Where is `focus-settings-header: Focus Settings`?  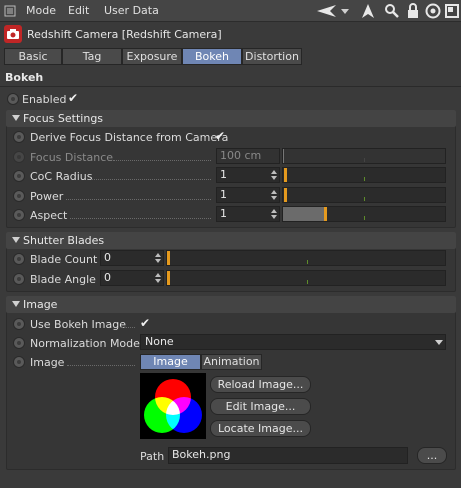 focus-settings-header: Focus Settings is located at coordinates (231, 118).